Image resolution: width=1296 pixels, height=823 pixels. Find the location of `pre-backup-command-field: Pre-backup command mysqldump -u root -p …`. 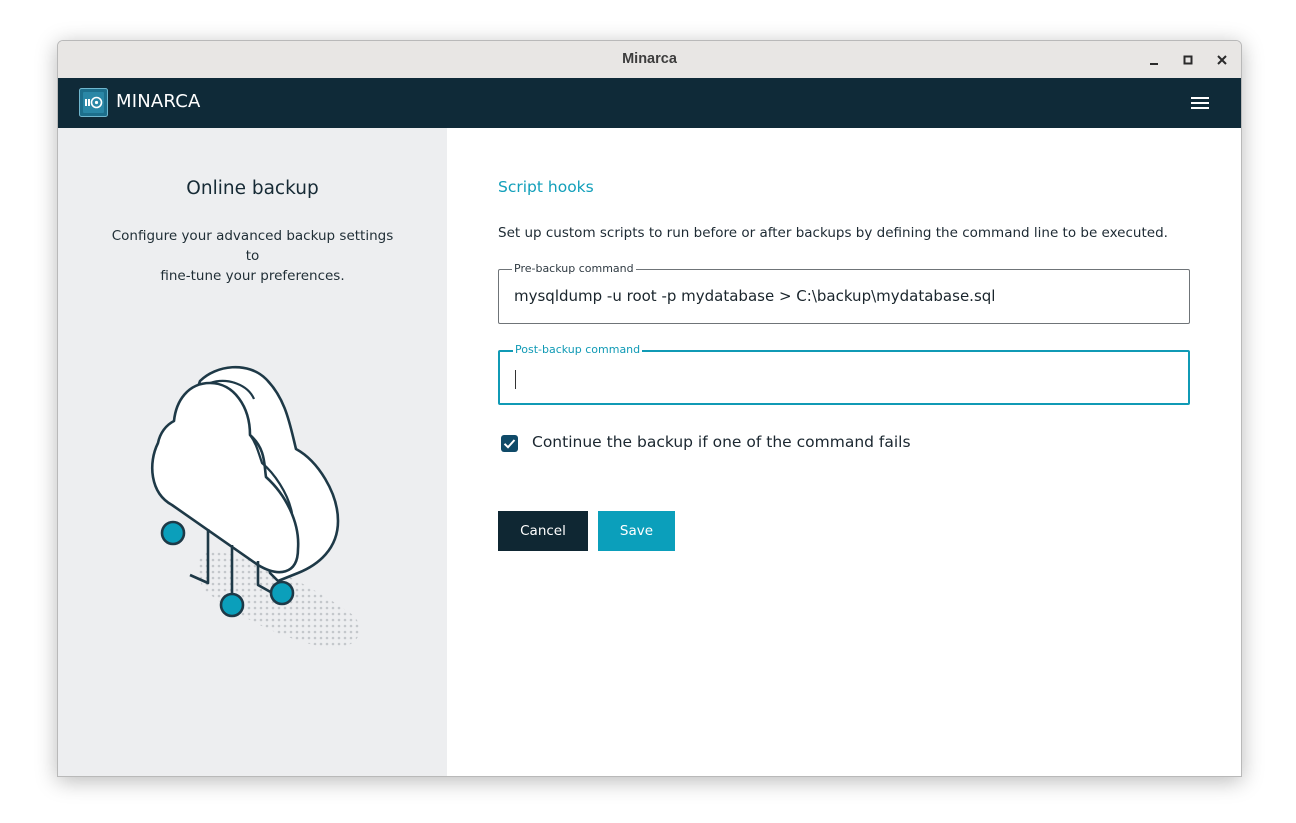

pre-backup-command-field: Pre-backup command mysqldump -u root -p … is located at coordinates (844, 293).